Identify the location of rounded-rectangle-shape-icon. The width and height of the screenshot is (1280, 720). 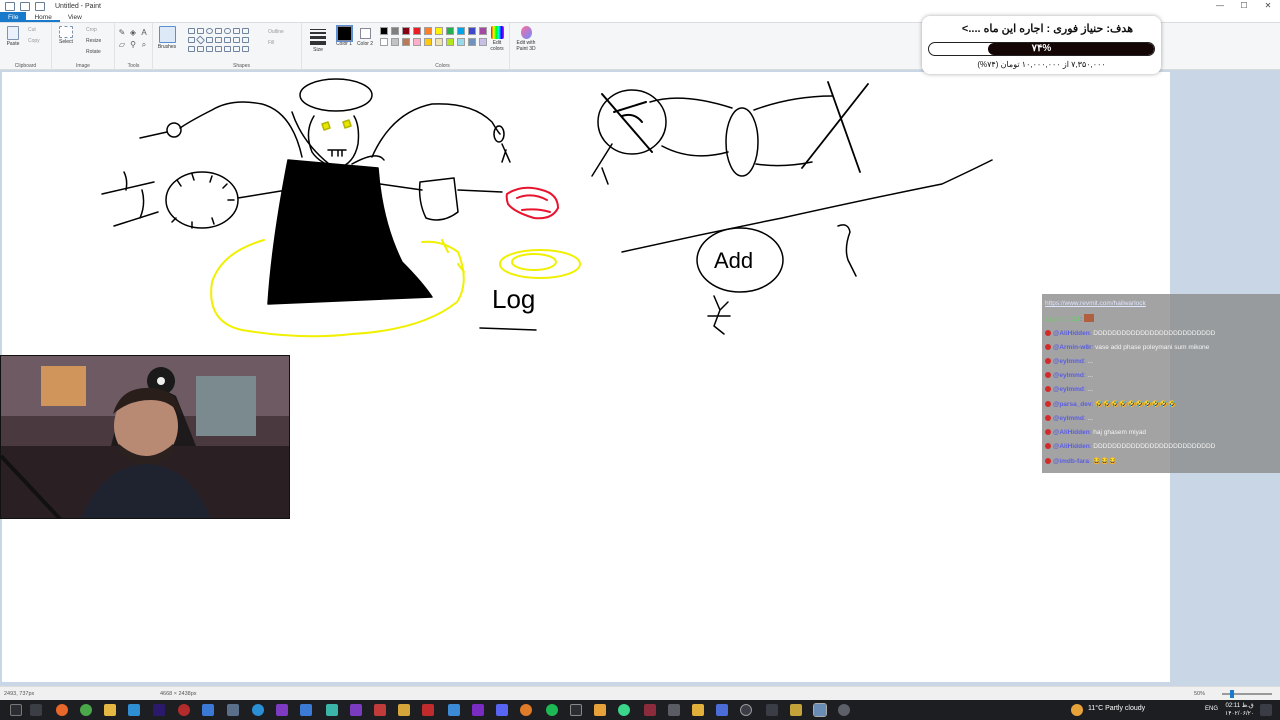
(227, 31).